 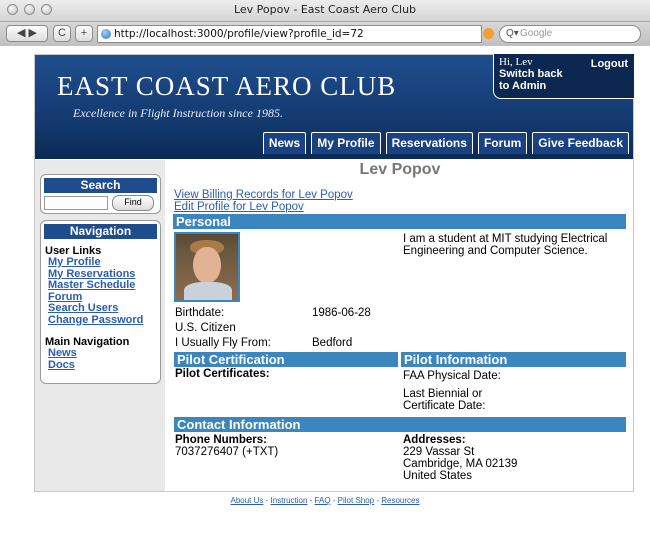 What do you see at coordinates (104, 365) in the screenshot?
I see `sidebar-item-docs: Docs` at bounding box center [104, 365].